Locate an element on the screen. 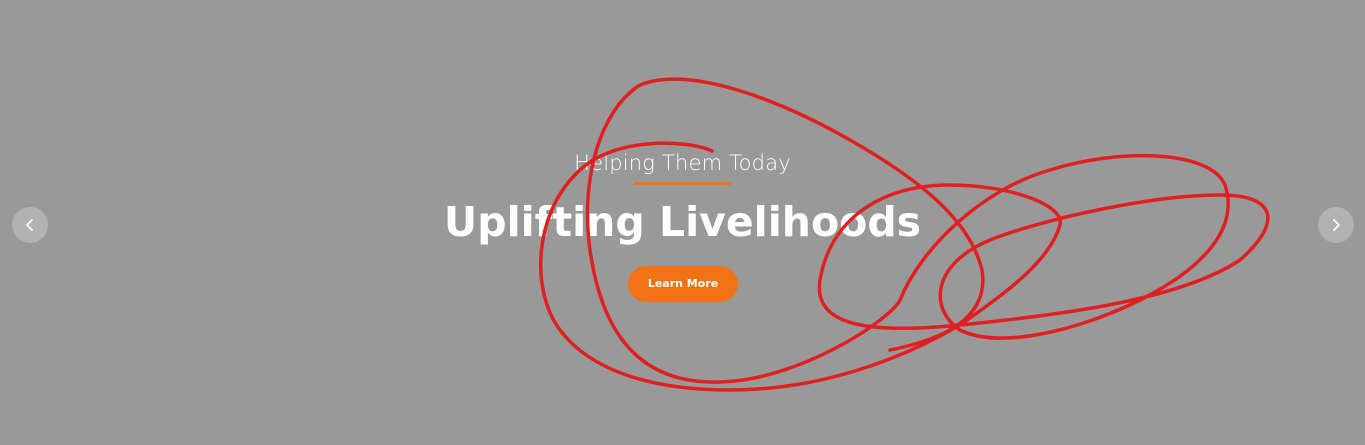 The height and width of the screenshot is (445, 1365). next-slide-button is located at coordinates (1336, 225).